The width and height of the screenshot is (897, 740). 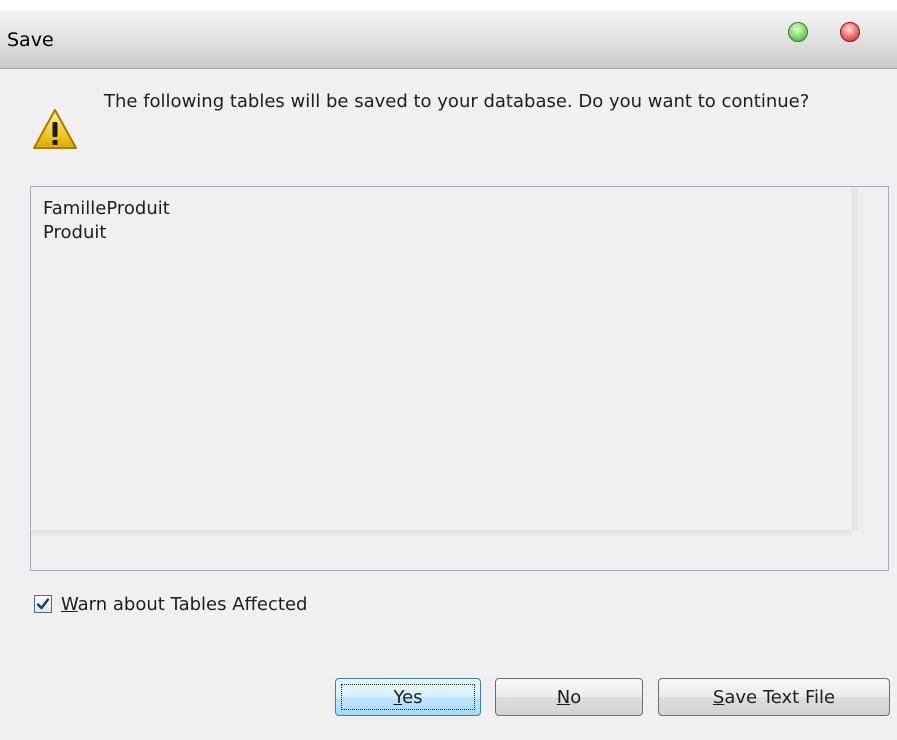 I want to click on warn-tables-checkbox-row: Warn about Tables Affected, so click(x=170, y=604).